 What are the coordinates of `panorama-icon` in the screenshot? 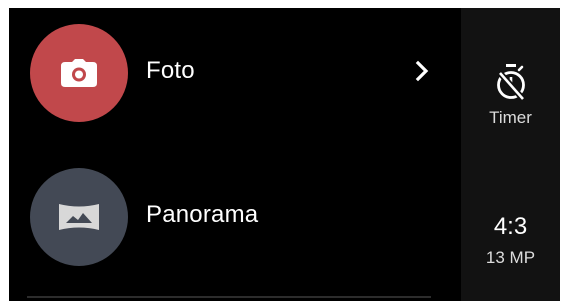 It's located at (79, 217).